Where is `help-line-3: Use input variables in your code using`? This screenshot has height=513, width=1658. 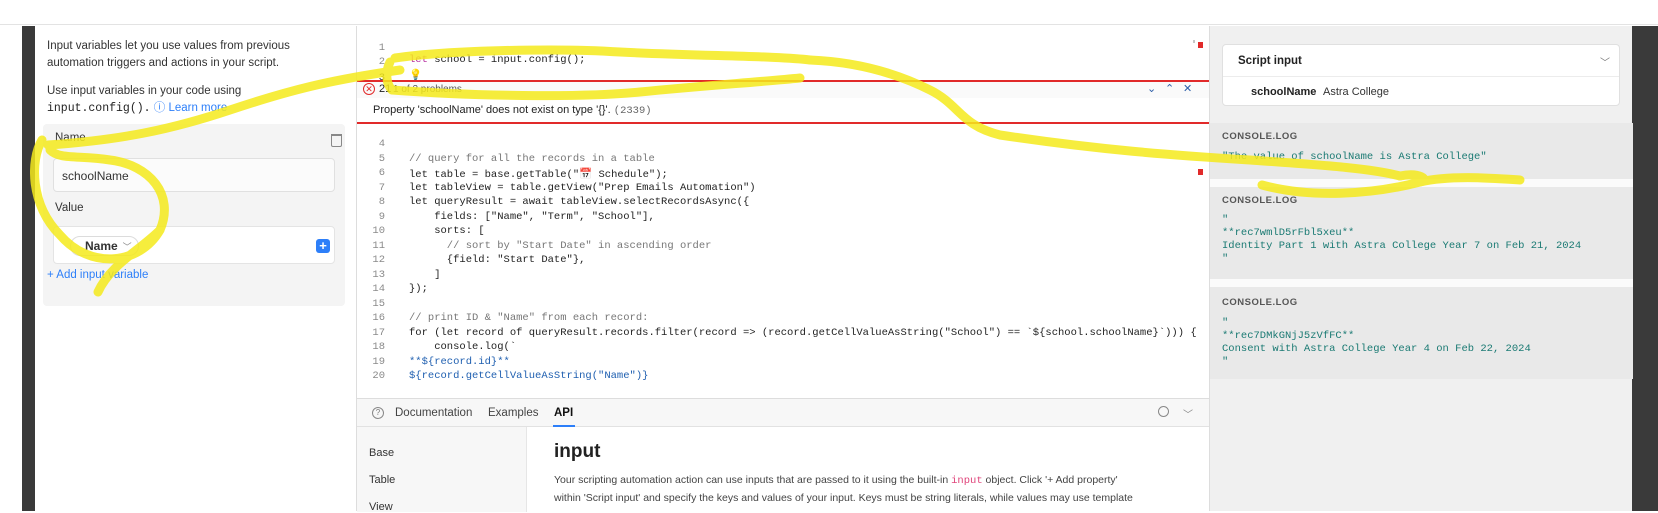
help-line-3: Use input variables in your code using is located at coordinates (144, 91).